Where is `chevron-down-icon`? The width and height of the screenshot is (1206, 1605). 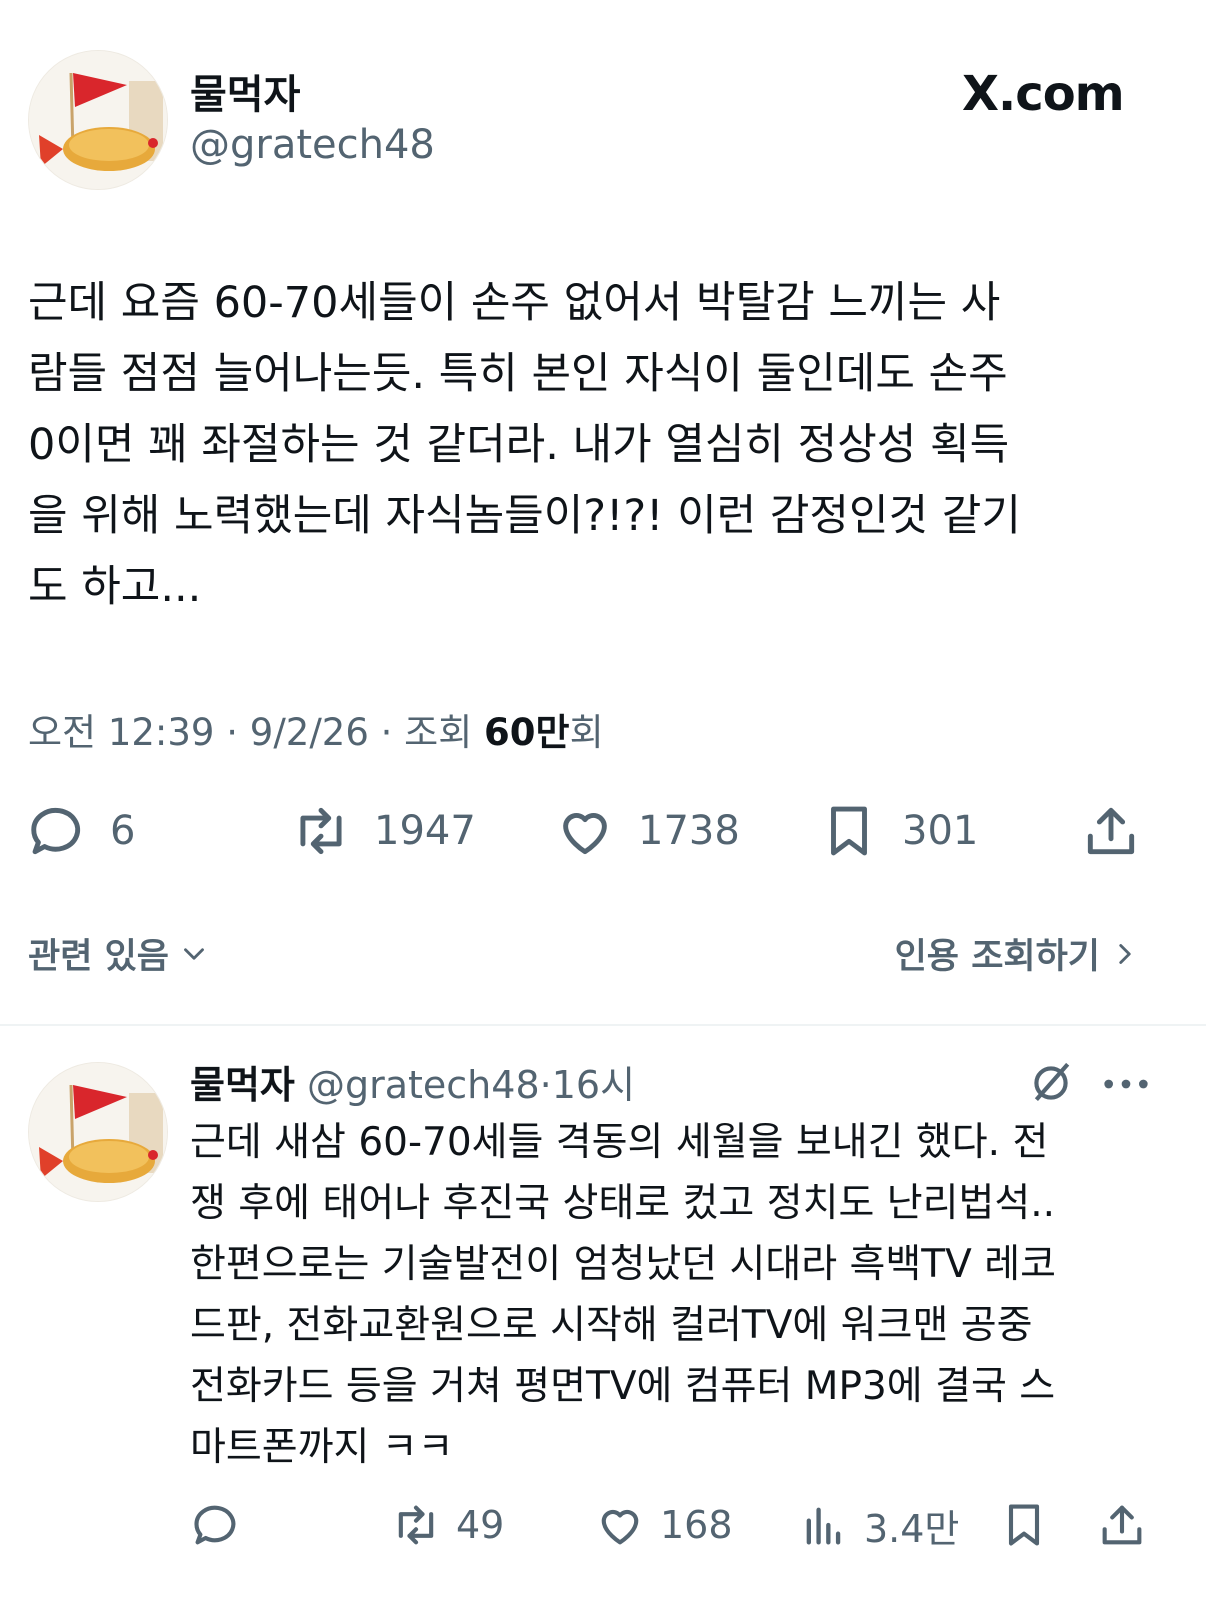 chevron-down-icon is located at coordinates (194, 953).